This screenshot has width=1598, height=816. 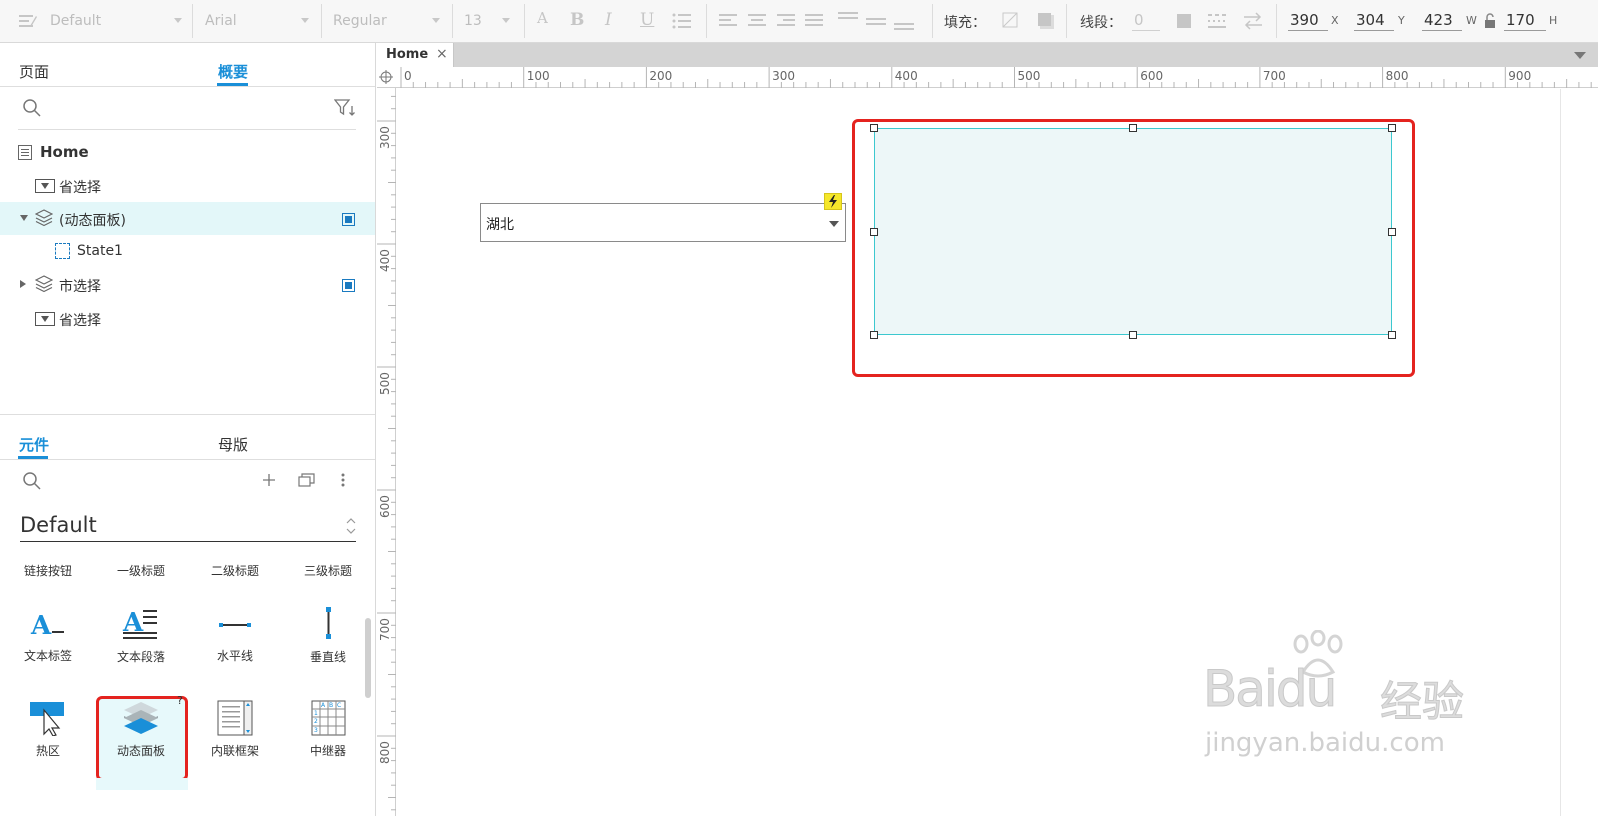 What do you see at coordinates (47, 626) in the screenshot?
I see `text-label-icon: A` at bounding box center [47, 626].